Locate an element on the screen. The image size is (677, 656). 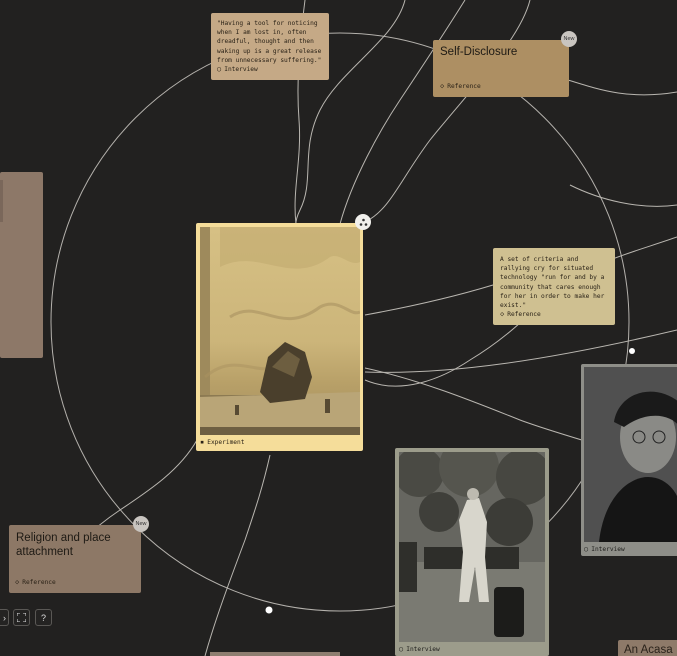
partial-card-bottom-center is located at coordinates (275, 654).